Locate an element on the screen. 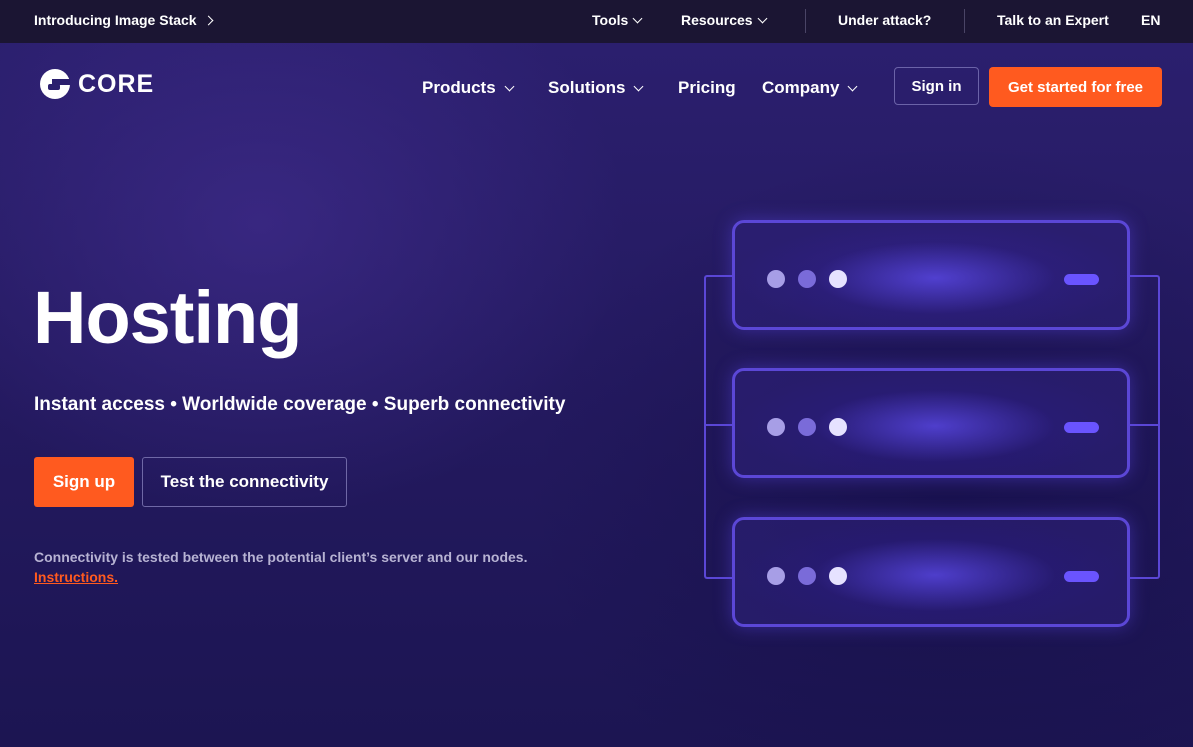 The height and width of the screenshot is (747, 1193). tools-label: Tools is located at coordinates (610, 20).